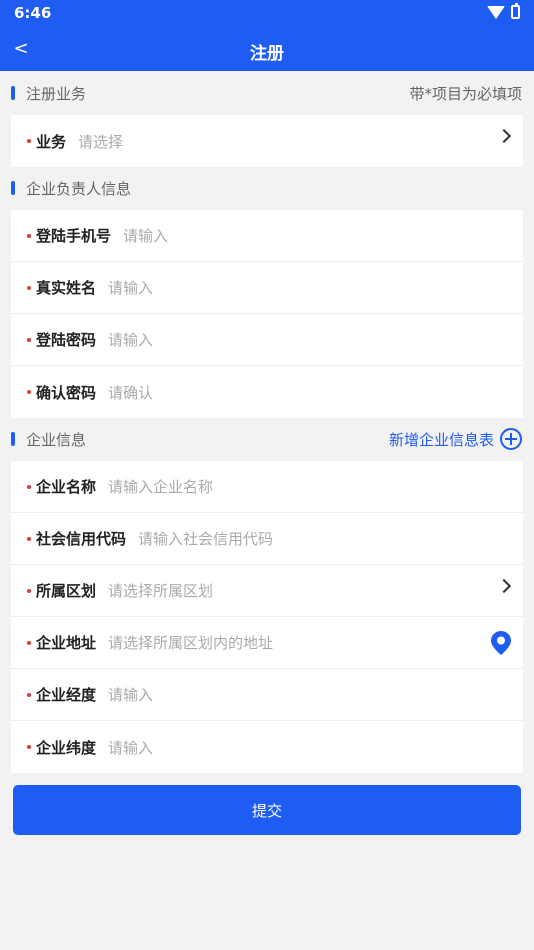 This screenshot has width=534, height=950. I want to click on credit-code-field-row: 社会信用代码 请输入社会信用代码, so click(267, 539).